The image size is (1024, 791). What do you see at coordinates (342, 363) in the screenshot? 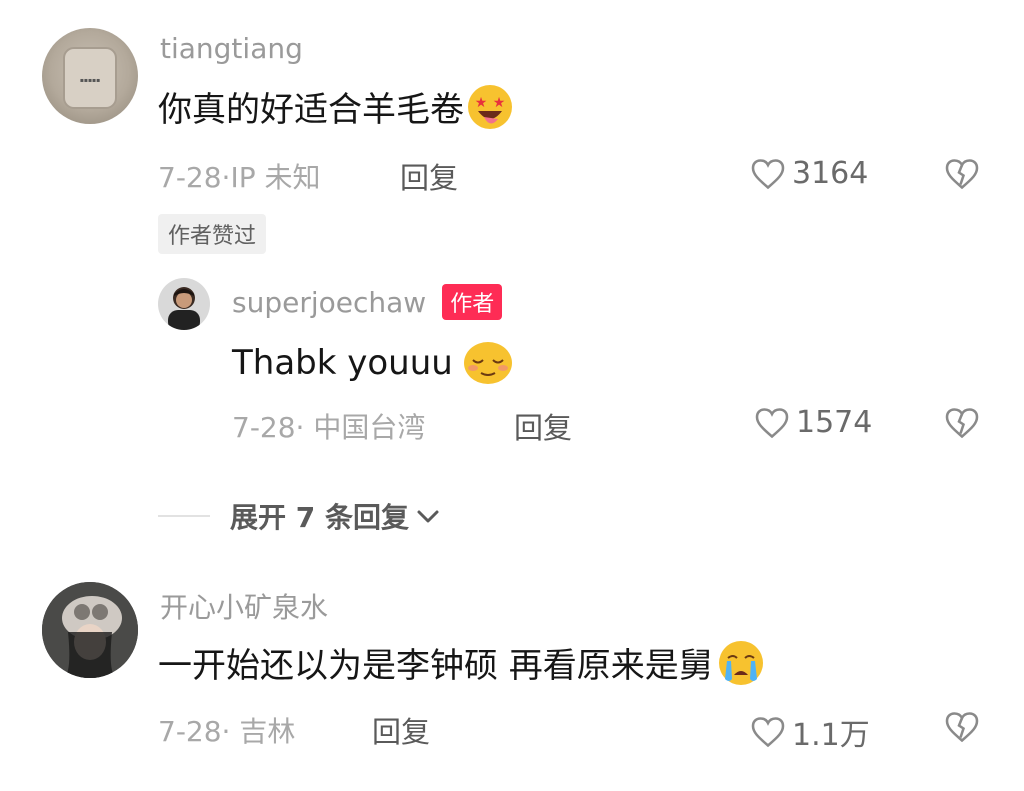
I see `reply-text-body: Thabk youuu` at bounding box center [342, 363].